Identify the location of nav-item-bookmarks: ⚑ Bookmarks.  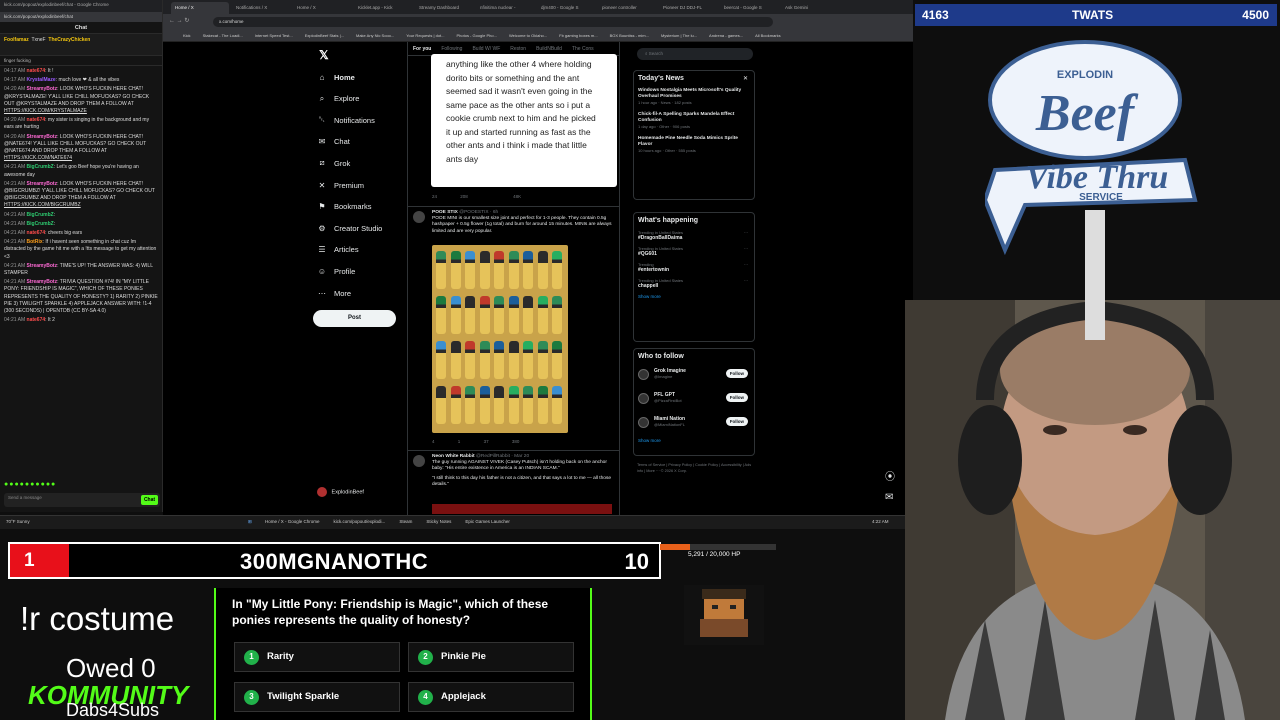
(344, 207).